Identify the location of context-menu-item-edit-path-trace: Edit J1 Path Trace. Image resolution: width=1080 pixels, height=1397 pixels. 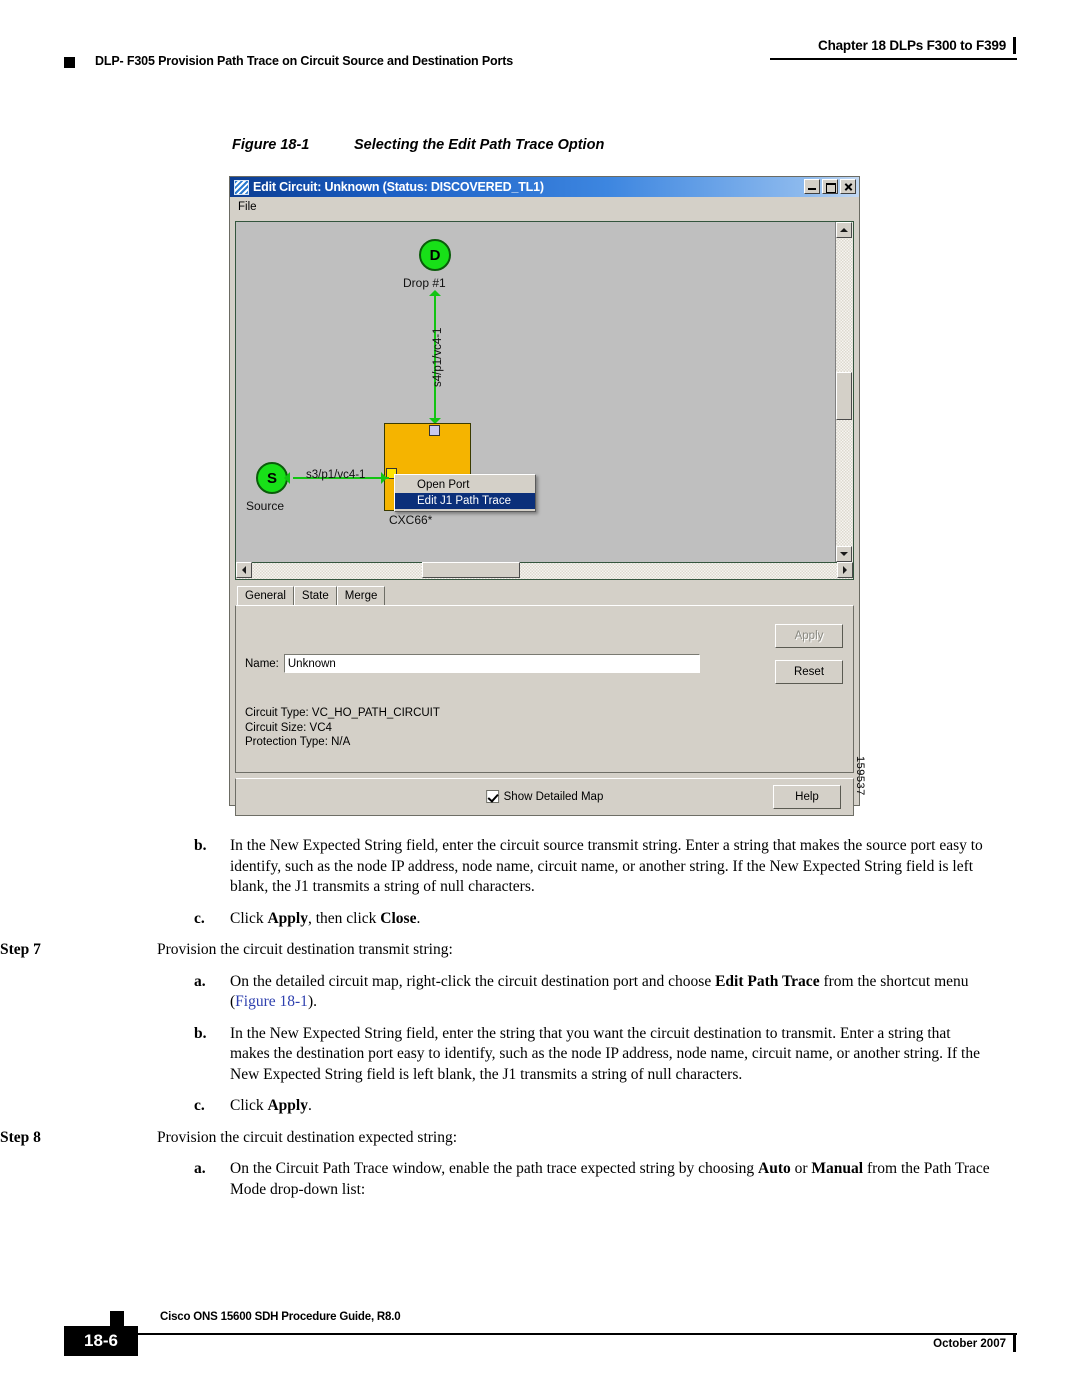
(465, 501).